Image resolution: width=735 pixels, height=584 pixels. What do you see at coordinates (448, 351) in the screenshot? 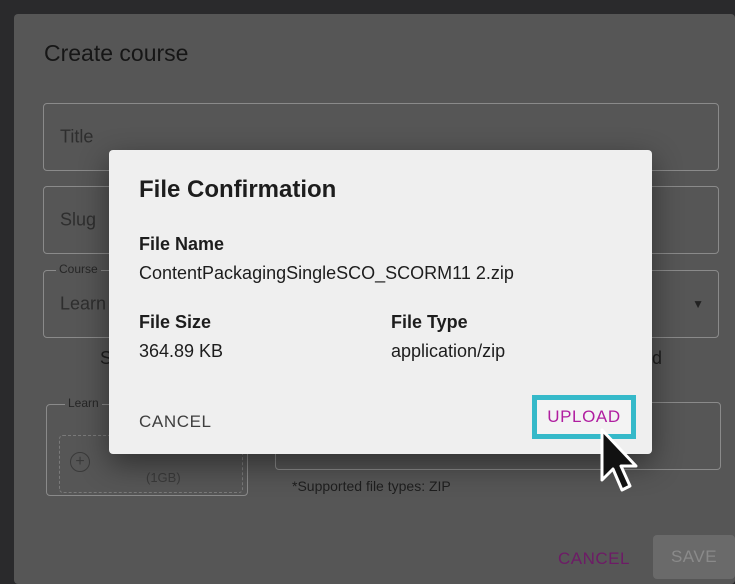
I see `file-type-value: application/zip` at bounding box center [448, 351].